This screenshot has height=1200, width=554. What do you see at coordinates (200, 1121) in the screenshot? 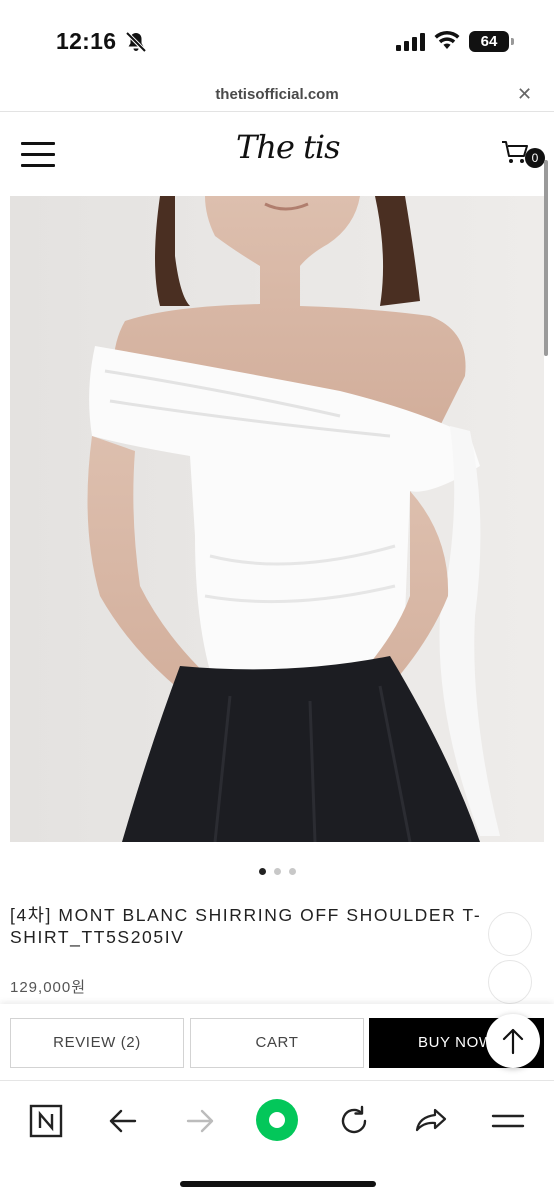
I see `forward-icon` at bounding box center [200, 1121].